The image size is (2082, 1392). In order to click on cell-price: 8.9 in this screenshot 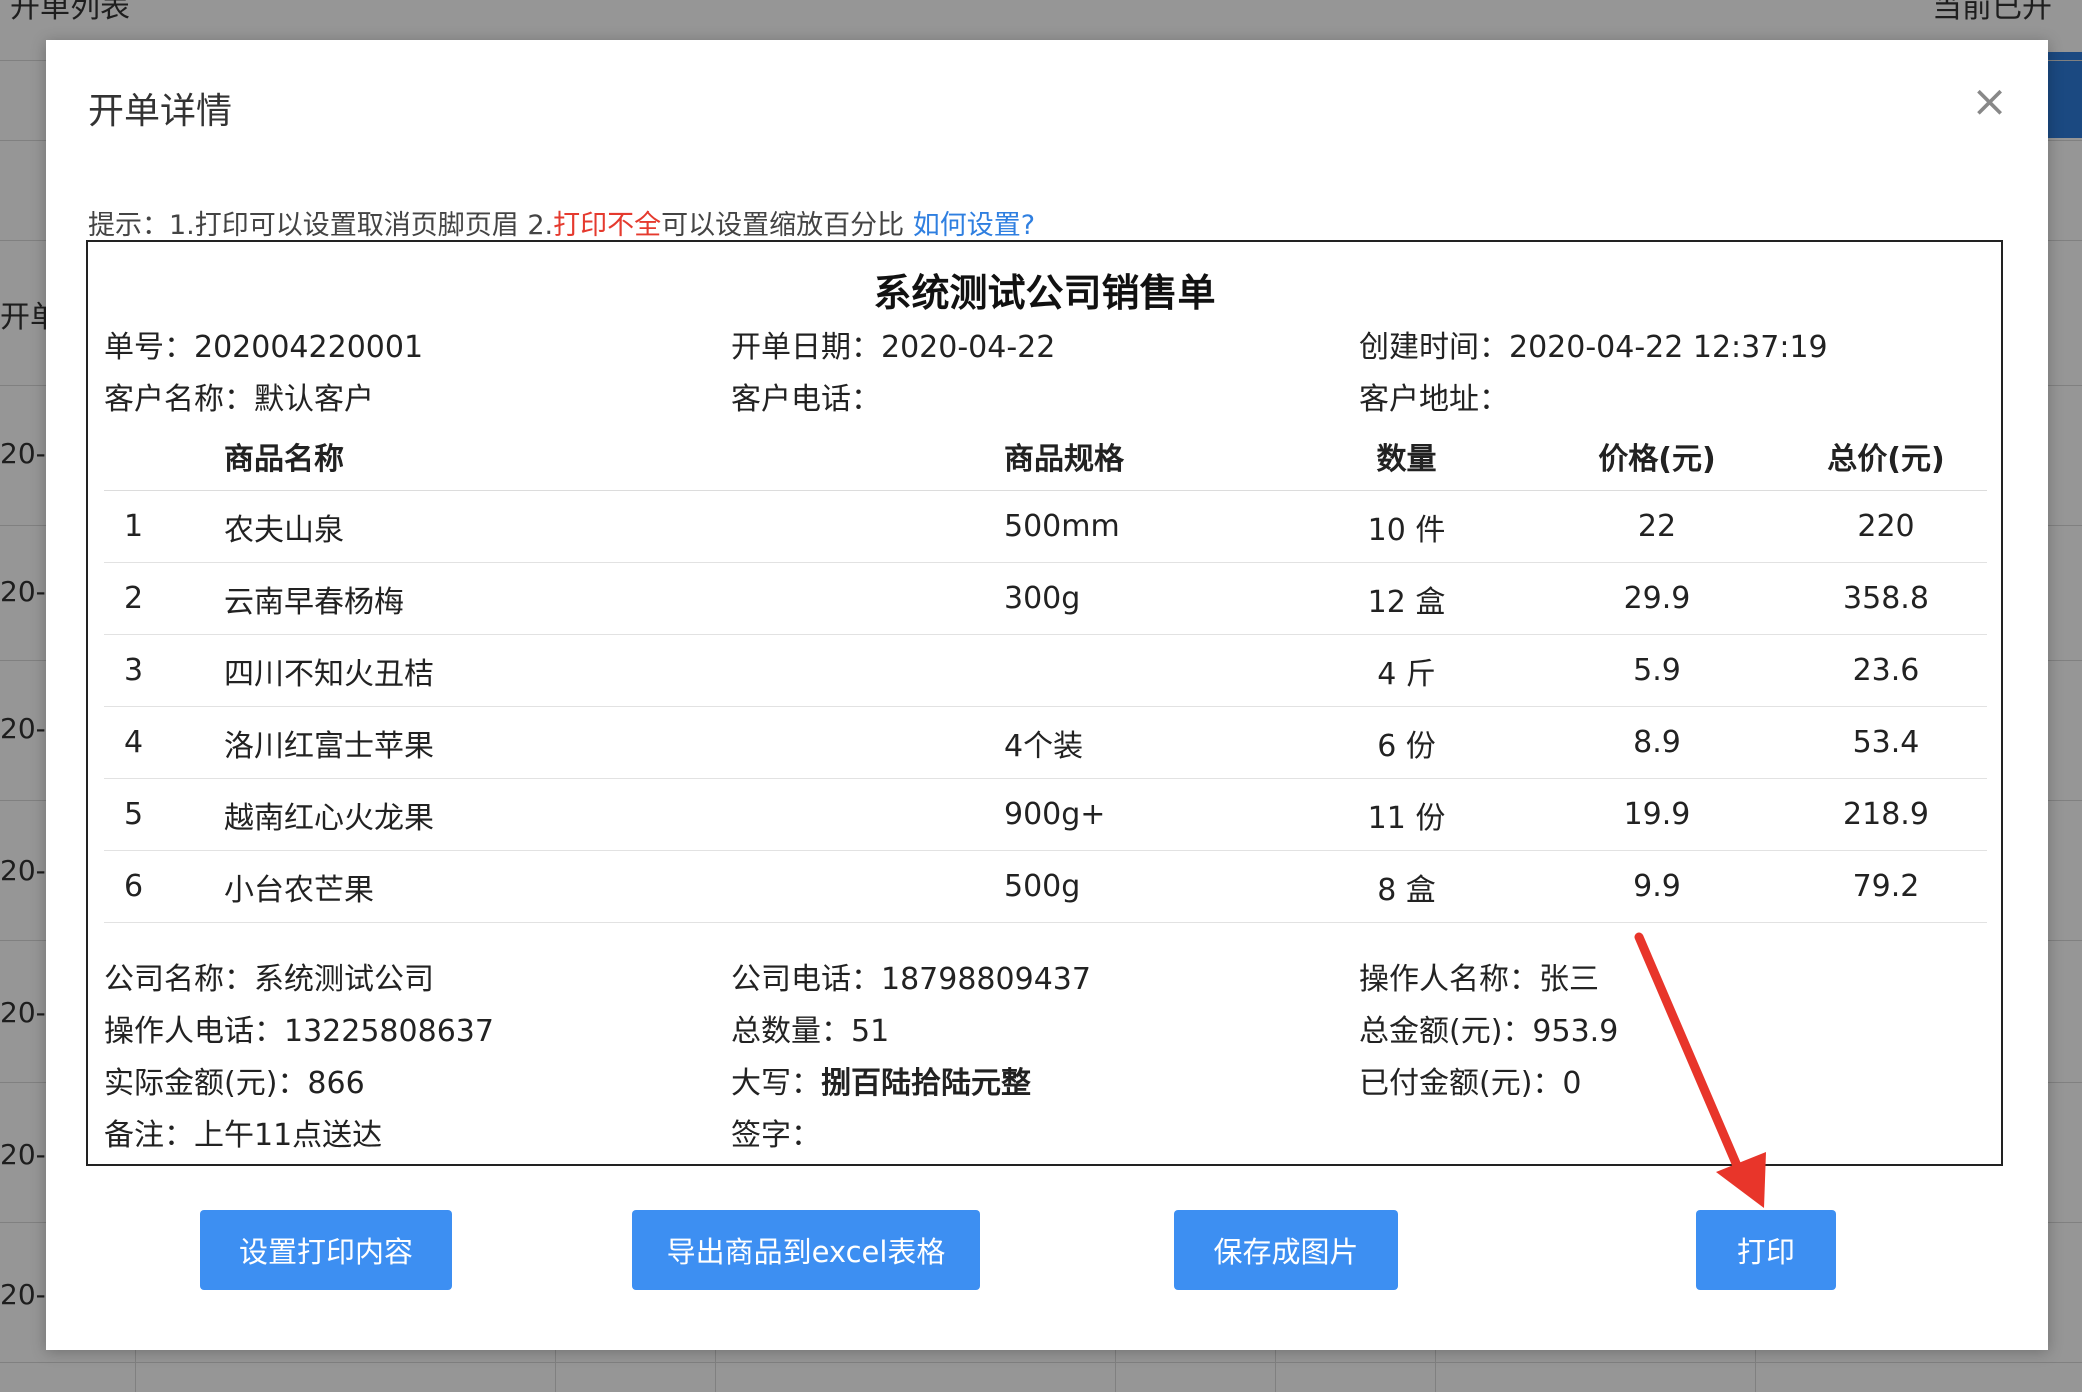, I will do `click(1657, 742)`.